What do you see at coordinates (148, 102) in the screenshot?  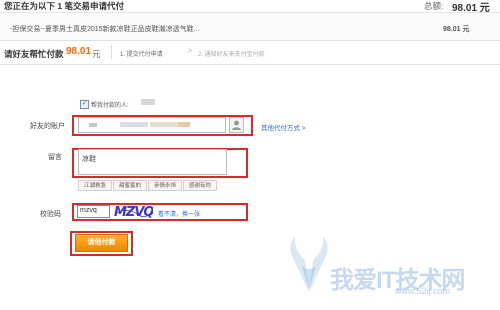 I see `payer-name-redacted` at bounding box center [148, 102].